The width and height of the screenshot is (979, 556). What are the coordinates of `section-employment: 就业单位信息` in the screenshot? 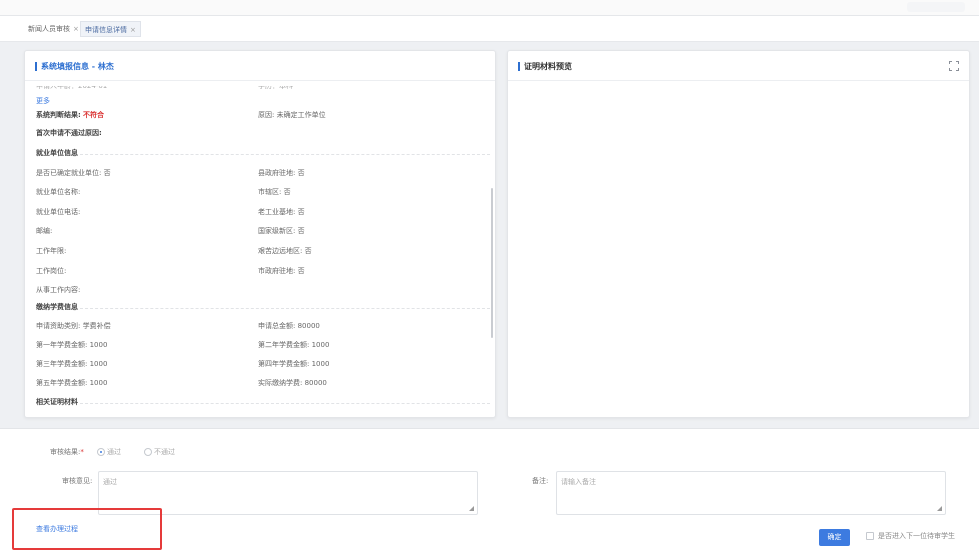 It's located at (263, 153).